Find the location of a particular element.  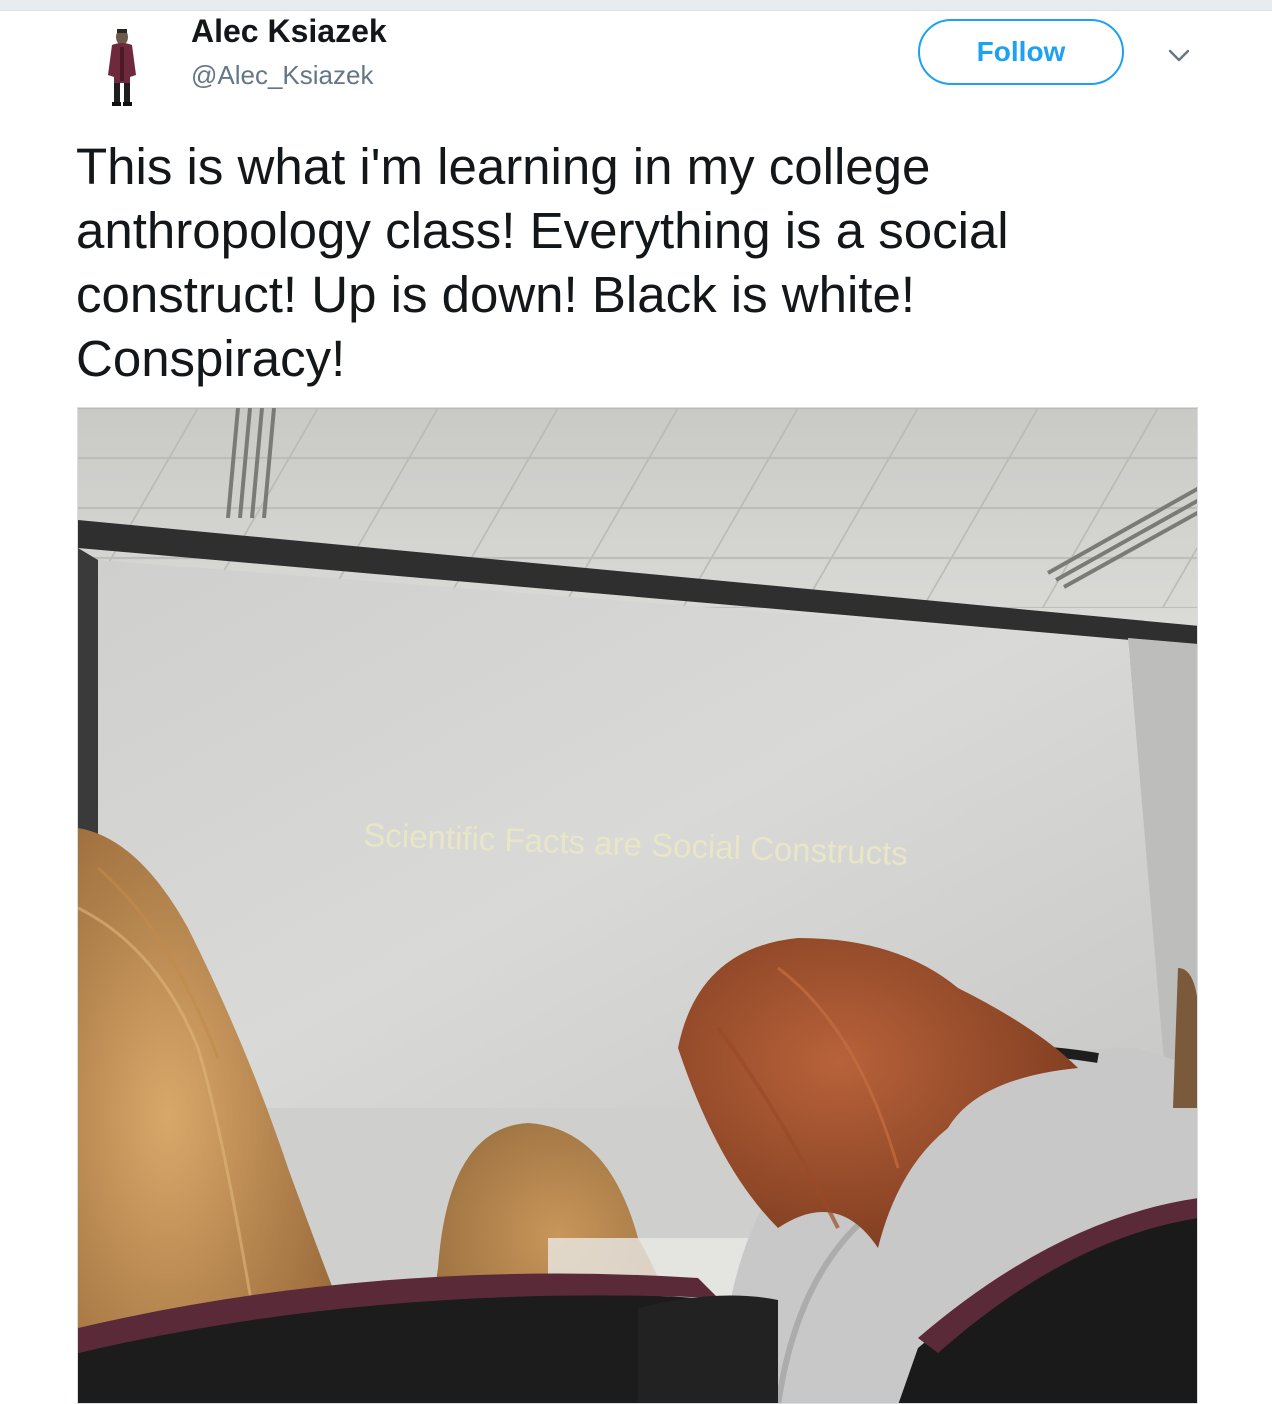

more-options-button is located at coordinates (1179, 56).